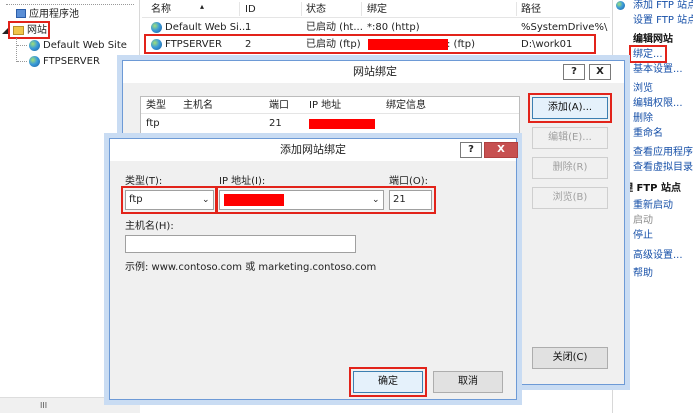  I want to click on action-start: 启动, so click(643, 221).